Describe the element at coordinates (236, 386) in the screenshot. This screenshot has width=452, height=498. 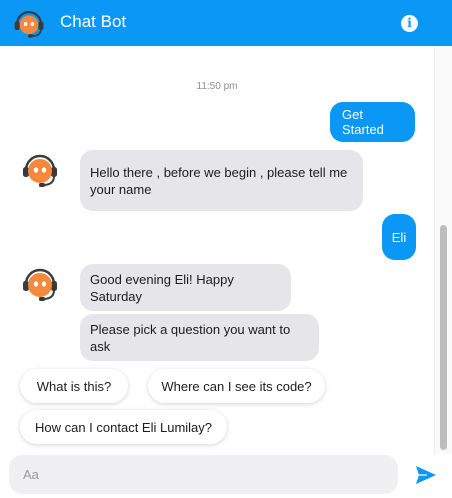
I see `quick-reply-button: Where can I see its code?` at that location.